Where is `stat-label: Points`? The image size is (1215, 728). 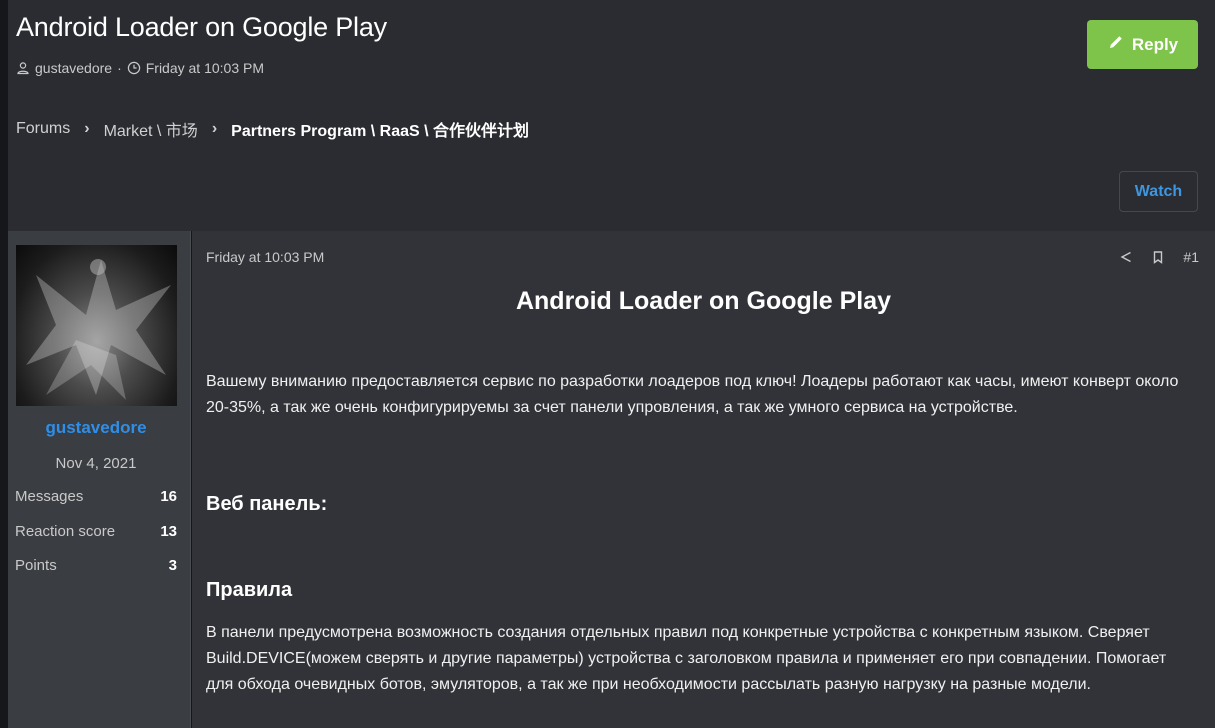
stat-label: Points is located at coordinates (36, 565).